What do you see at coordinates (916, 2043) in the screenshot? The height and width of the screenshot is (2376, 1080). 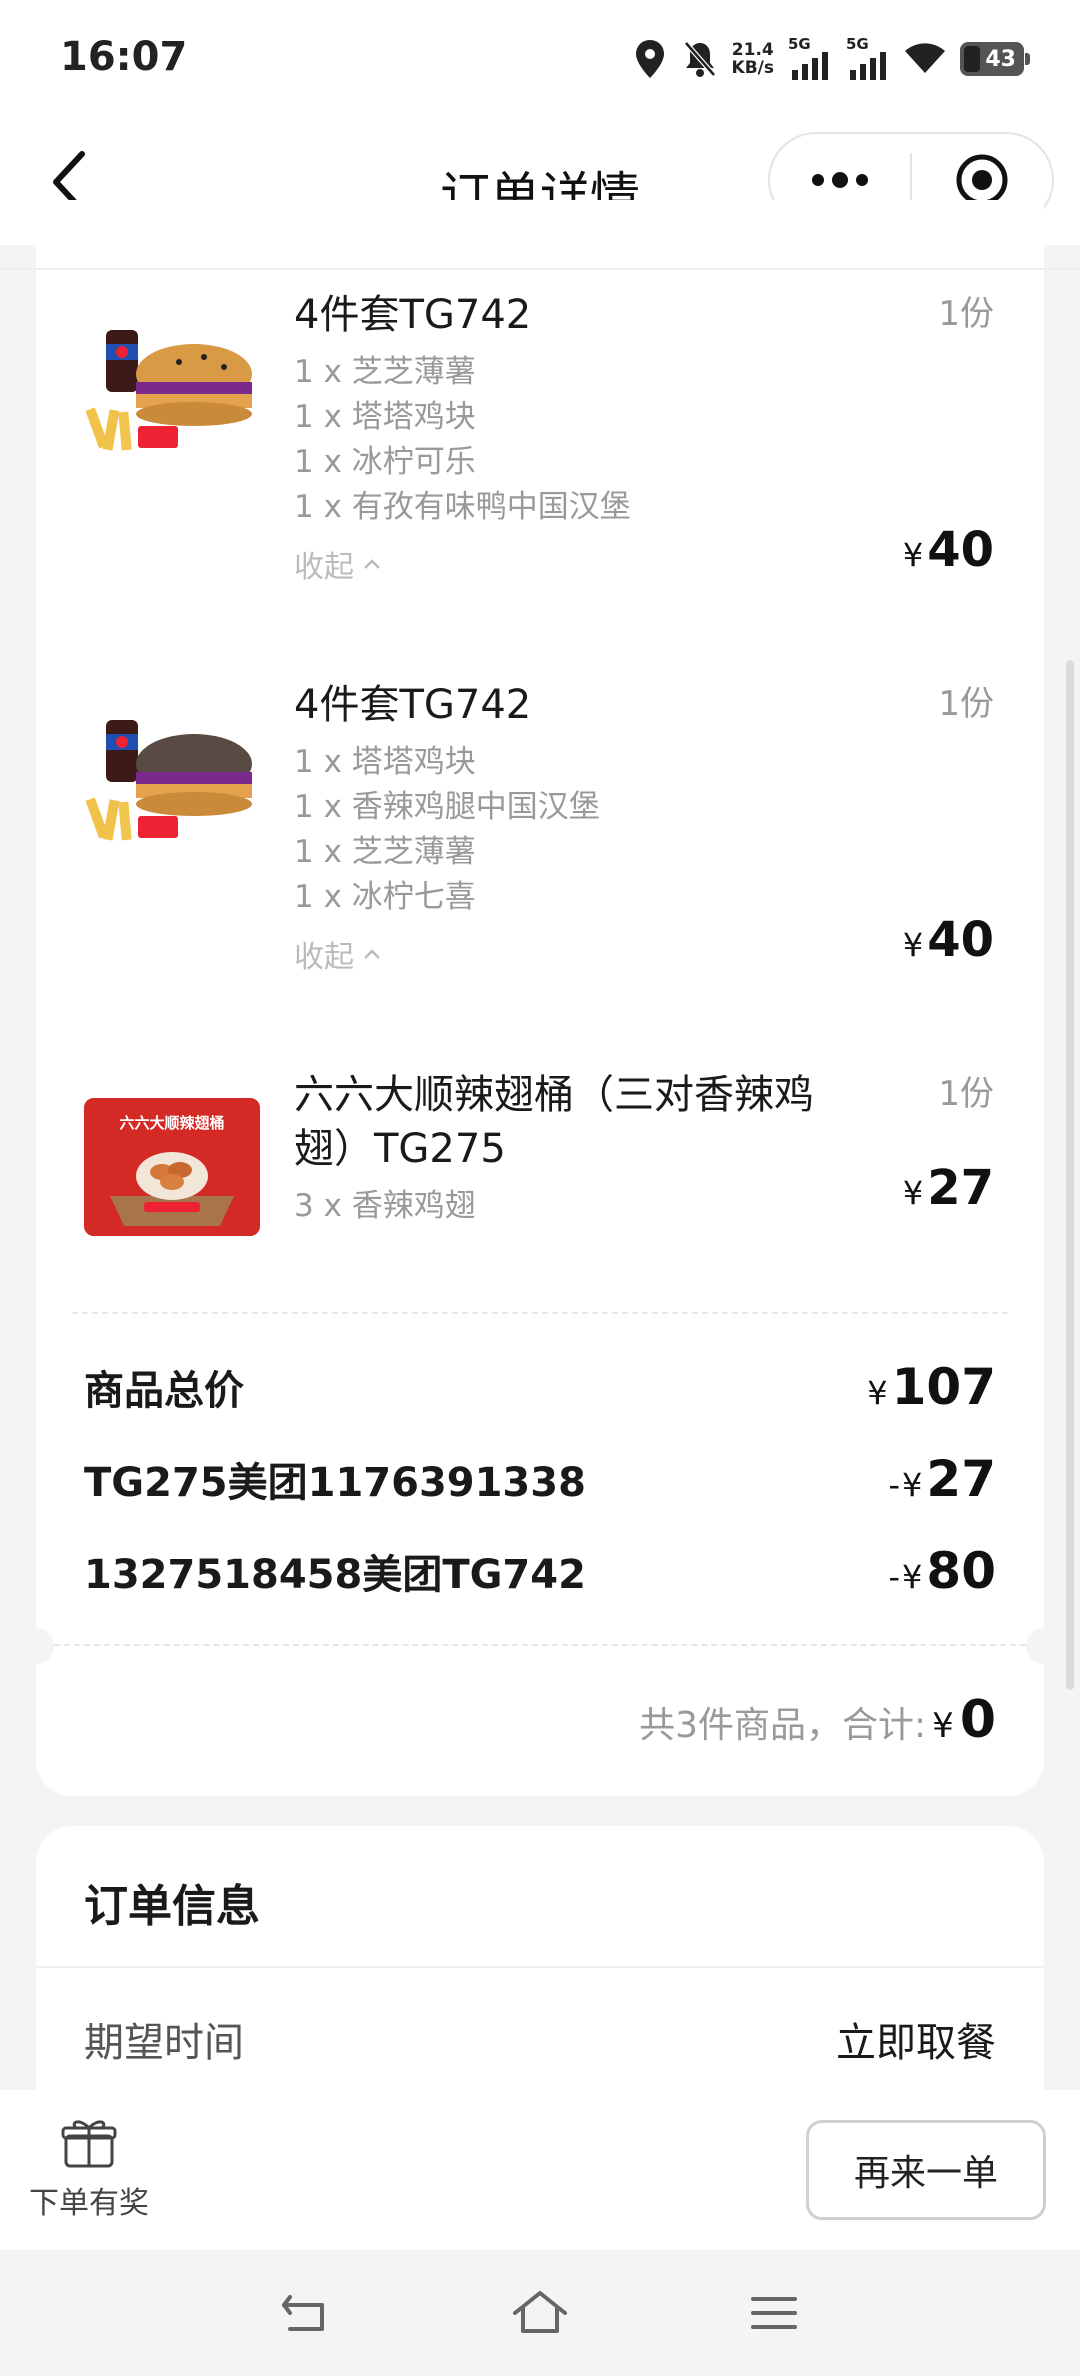 I see `info-value: 立即取餐` at bounding box center [916, 2043].